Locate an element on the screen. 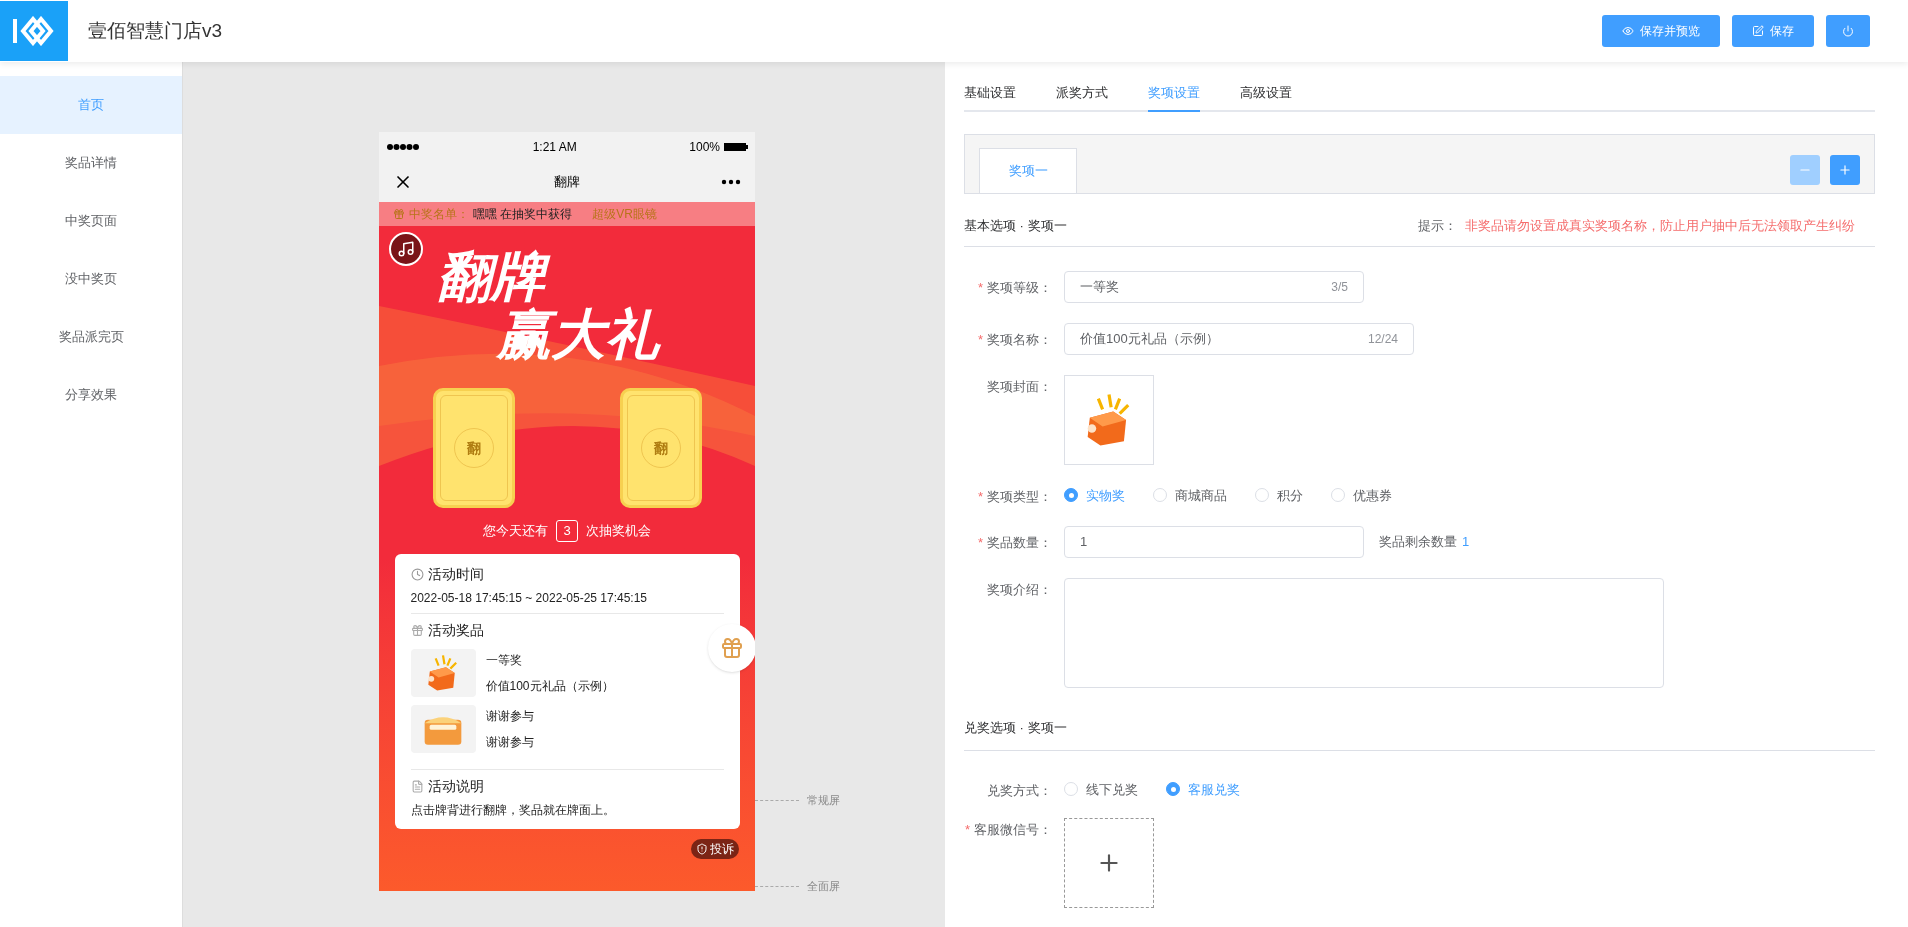  sidebar-item: 分享效果 is located at coordinates (91, 395).